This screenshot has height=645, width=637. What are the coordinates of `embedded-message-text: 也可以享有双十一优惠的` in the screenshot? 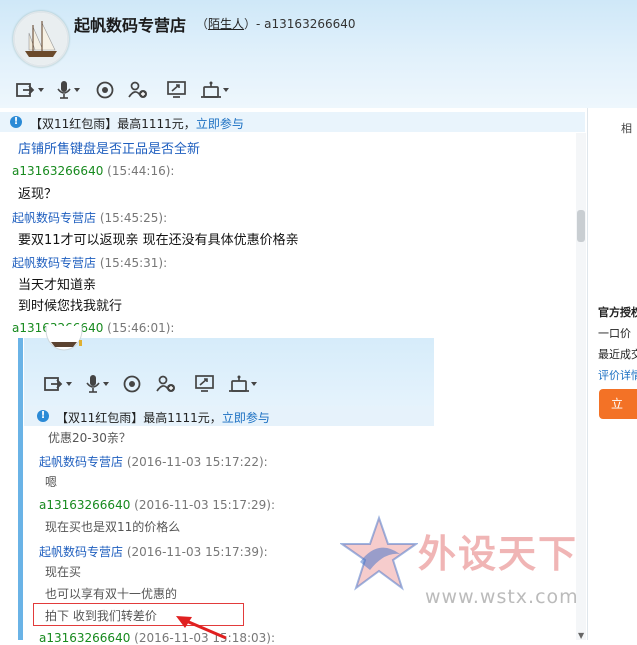 It's located at (111, 594).